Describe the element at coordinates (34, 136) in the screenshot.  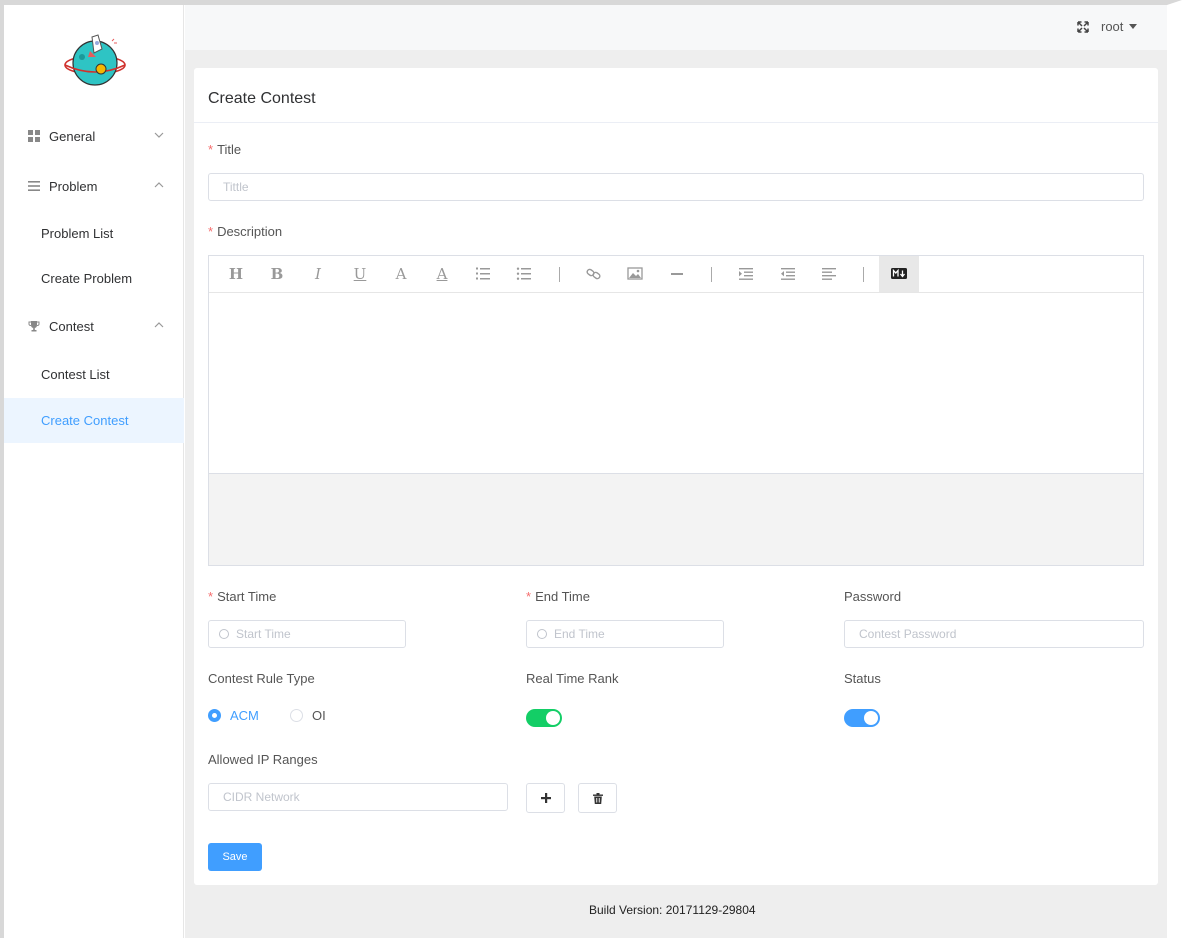
I see `dashboard-grid-icon` at that location.